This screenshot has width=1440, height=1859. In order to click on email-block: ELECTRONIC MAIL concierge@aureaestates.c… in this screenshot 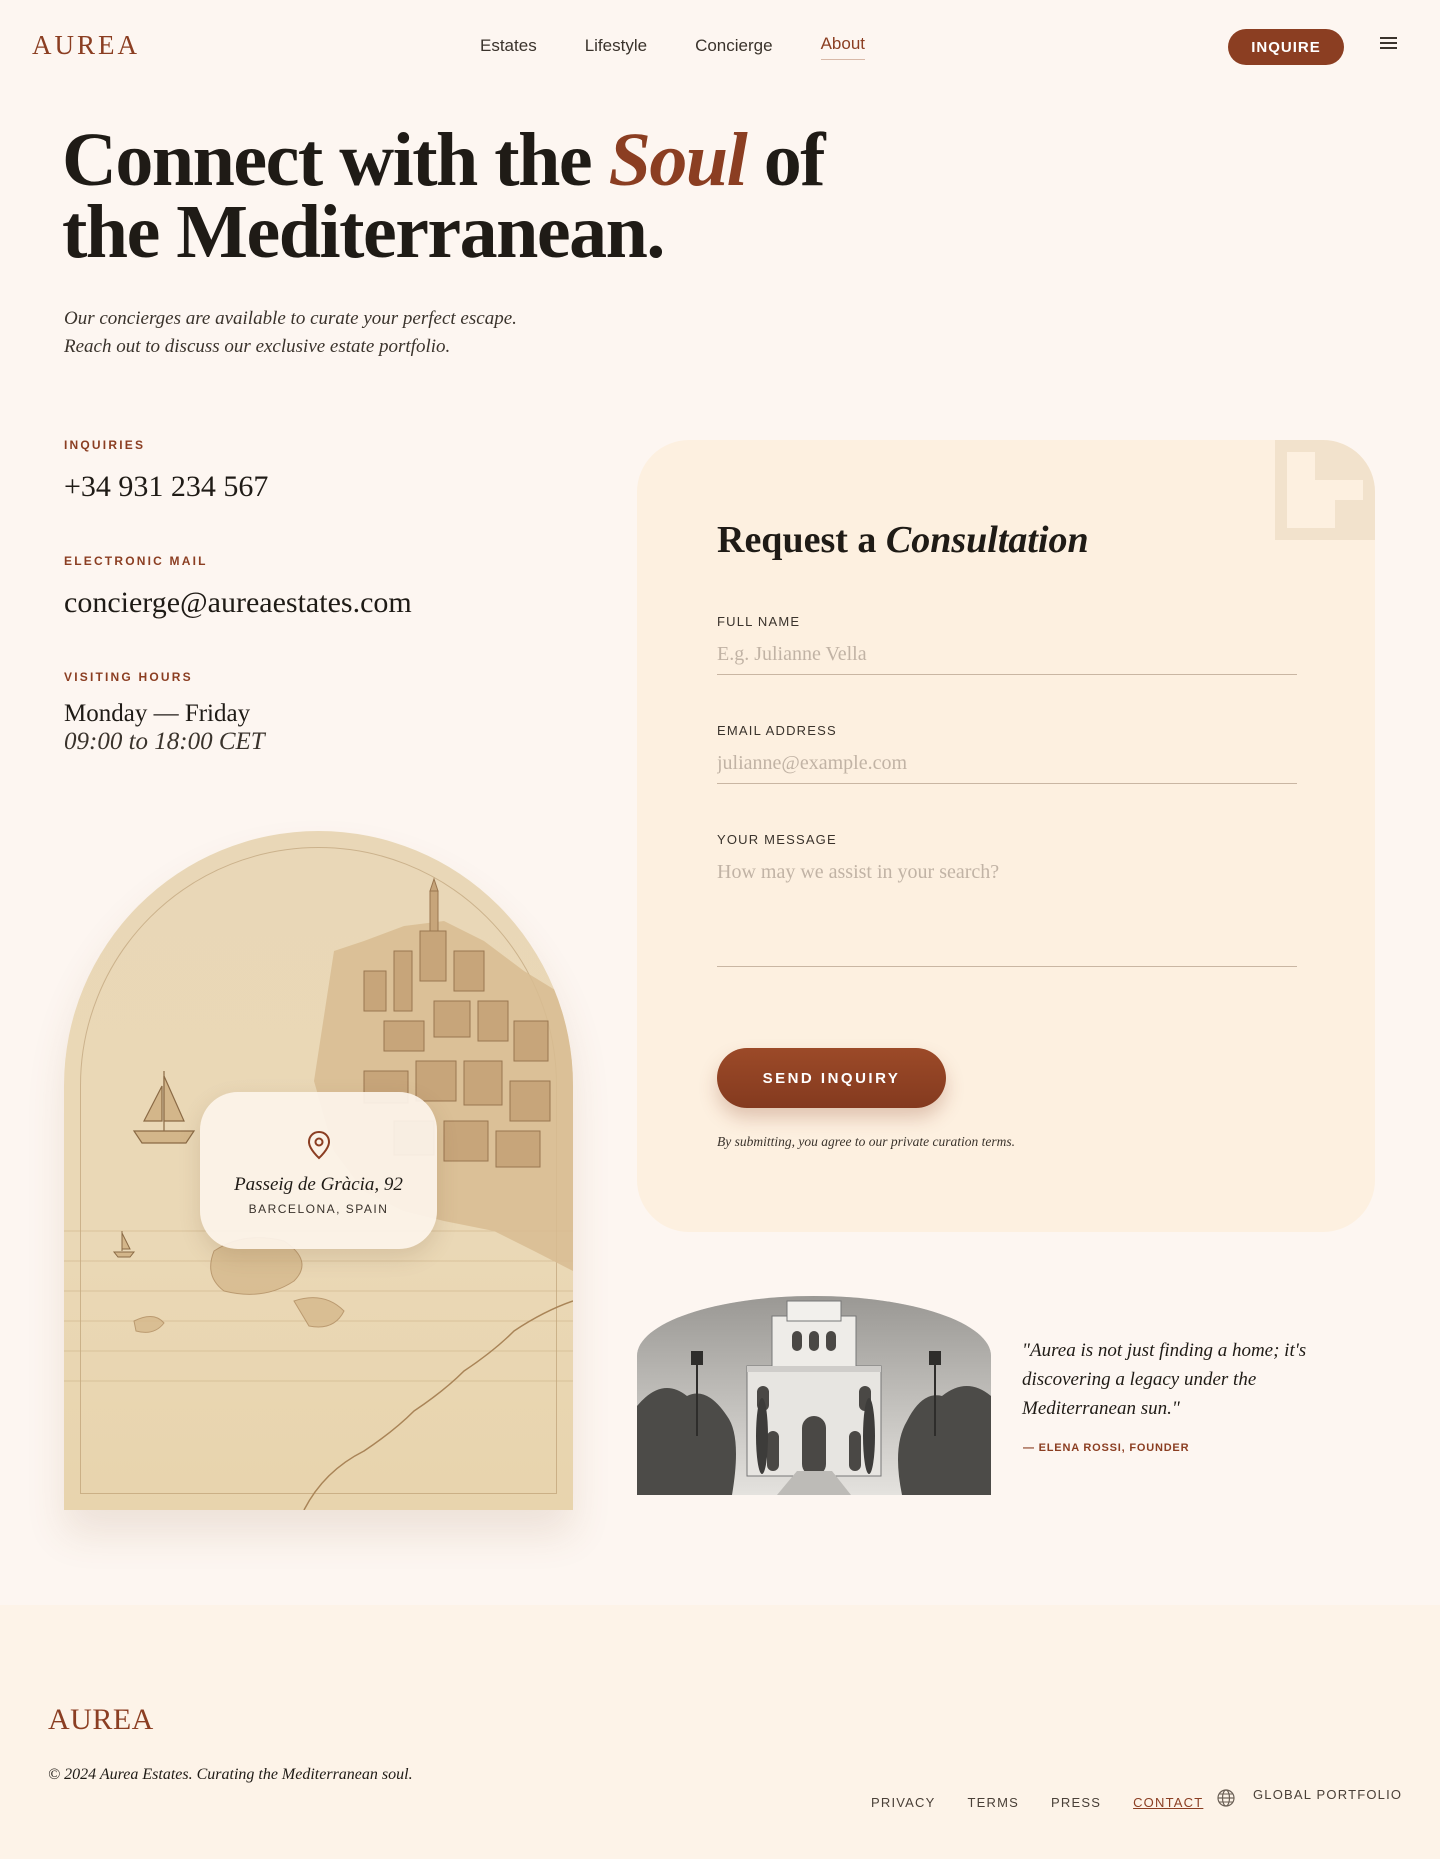, I will do `click(238, 587)`.